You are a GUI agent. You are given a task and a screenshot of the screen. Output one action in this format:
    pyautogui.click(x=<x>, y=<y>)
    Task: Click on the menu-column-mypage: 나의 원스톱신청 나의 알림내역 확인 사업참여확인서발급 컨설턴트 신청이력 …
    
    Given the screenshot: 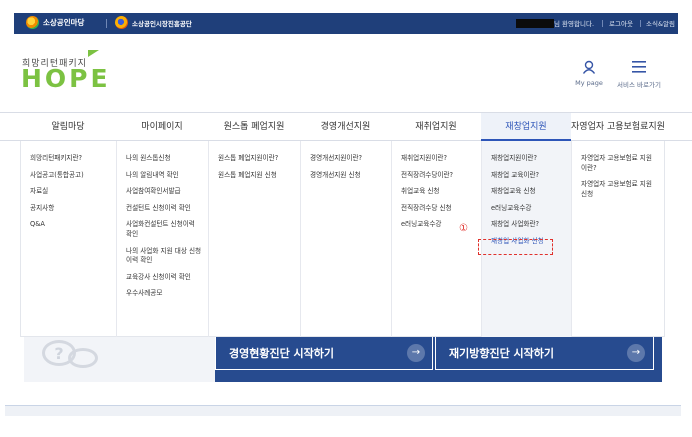 What is the action you would take?
    pyautogui.click(x=163, y=239)
    